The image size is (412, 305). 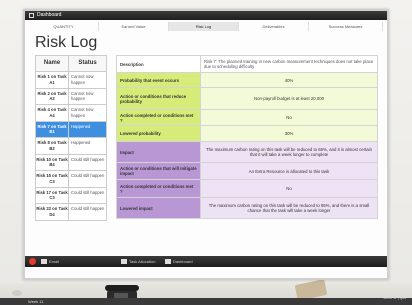 What do you see at coordinates (206, 15) in the screenshot?
I see `window-titlebar: Dashboard` at bounding box center [206, 15].